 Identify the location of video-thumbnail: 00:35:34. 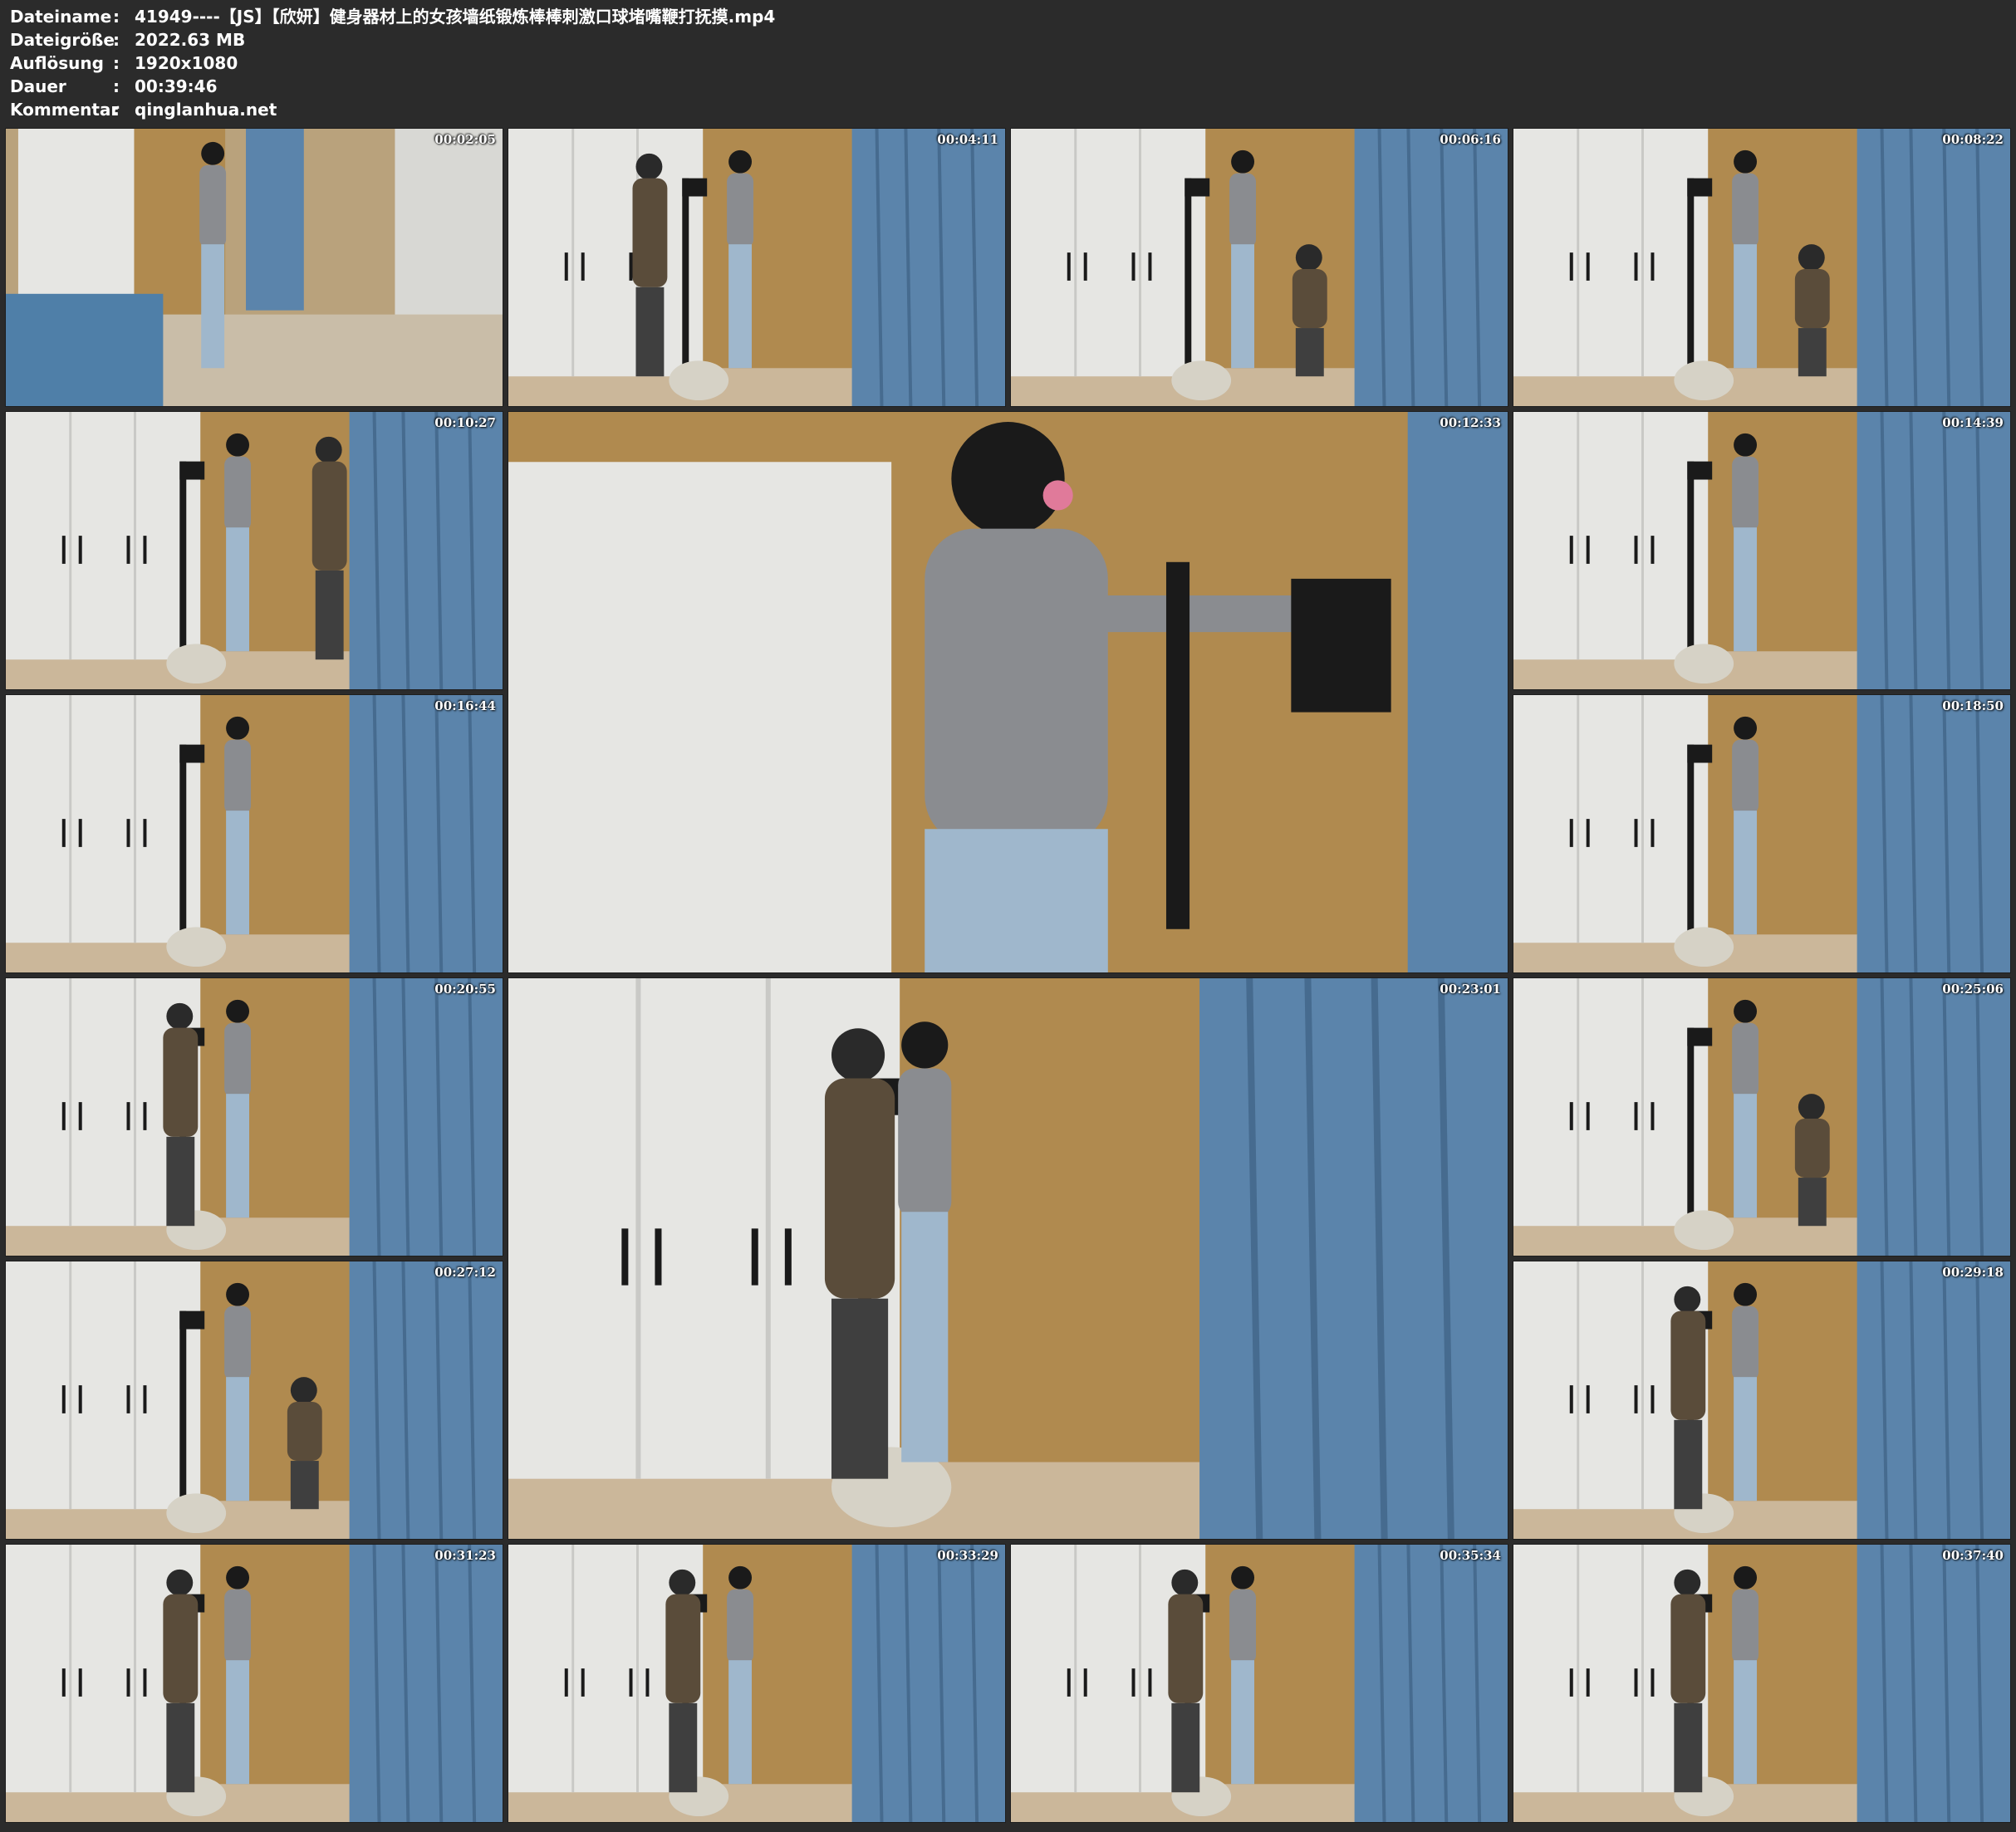
(1259, 1683).